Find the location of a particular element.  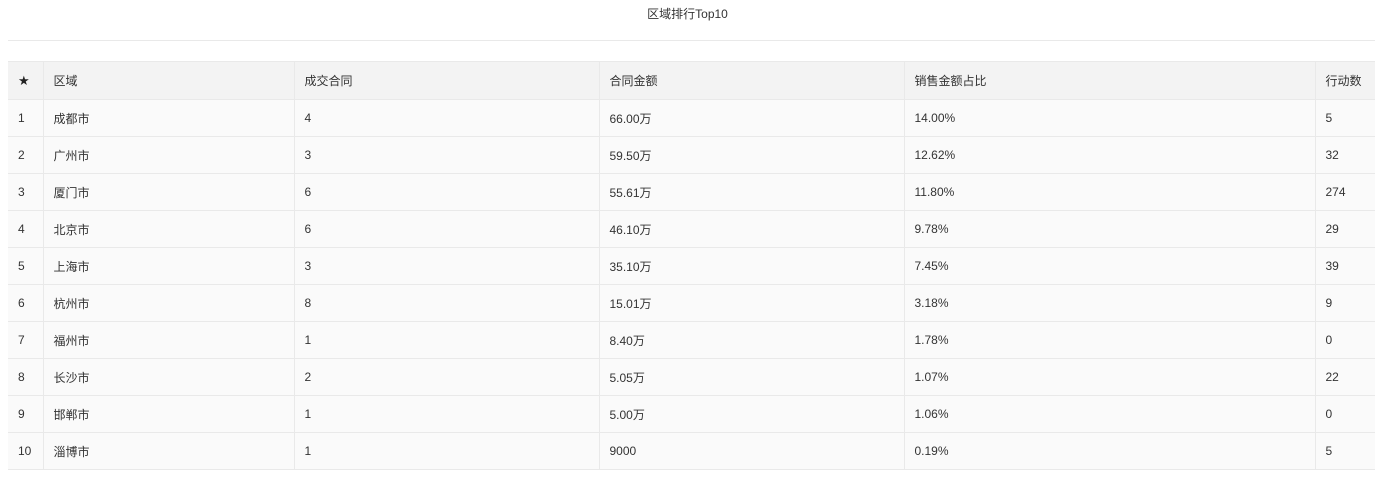

cell-region: 邯郸市 is located at coordinates (169, 414).